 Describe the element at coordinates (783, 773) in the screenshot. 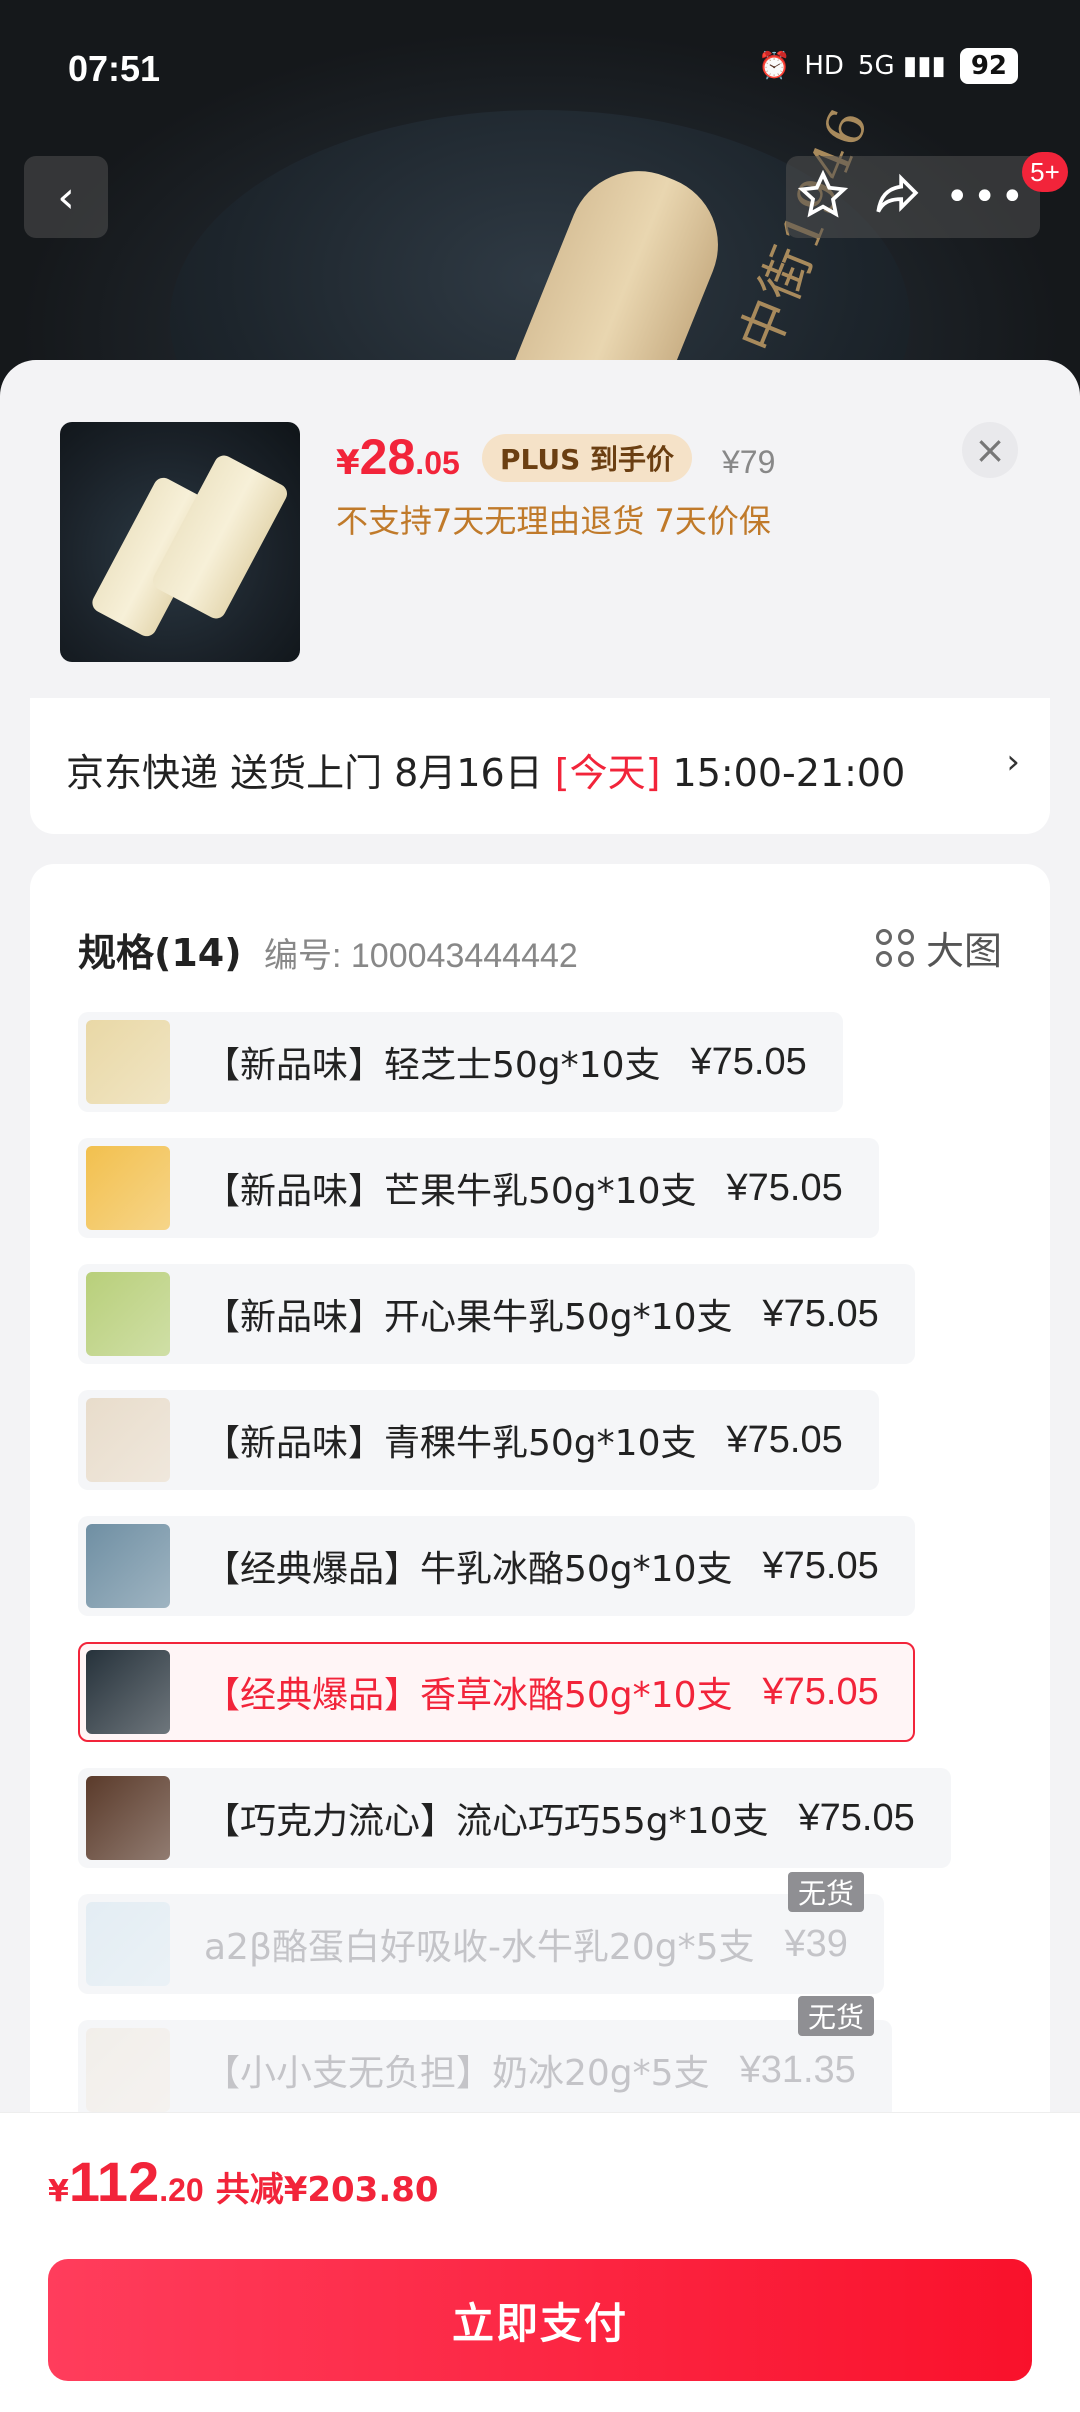

I see `delivery-time: 15:00-21:00` at that location.